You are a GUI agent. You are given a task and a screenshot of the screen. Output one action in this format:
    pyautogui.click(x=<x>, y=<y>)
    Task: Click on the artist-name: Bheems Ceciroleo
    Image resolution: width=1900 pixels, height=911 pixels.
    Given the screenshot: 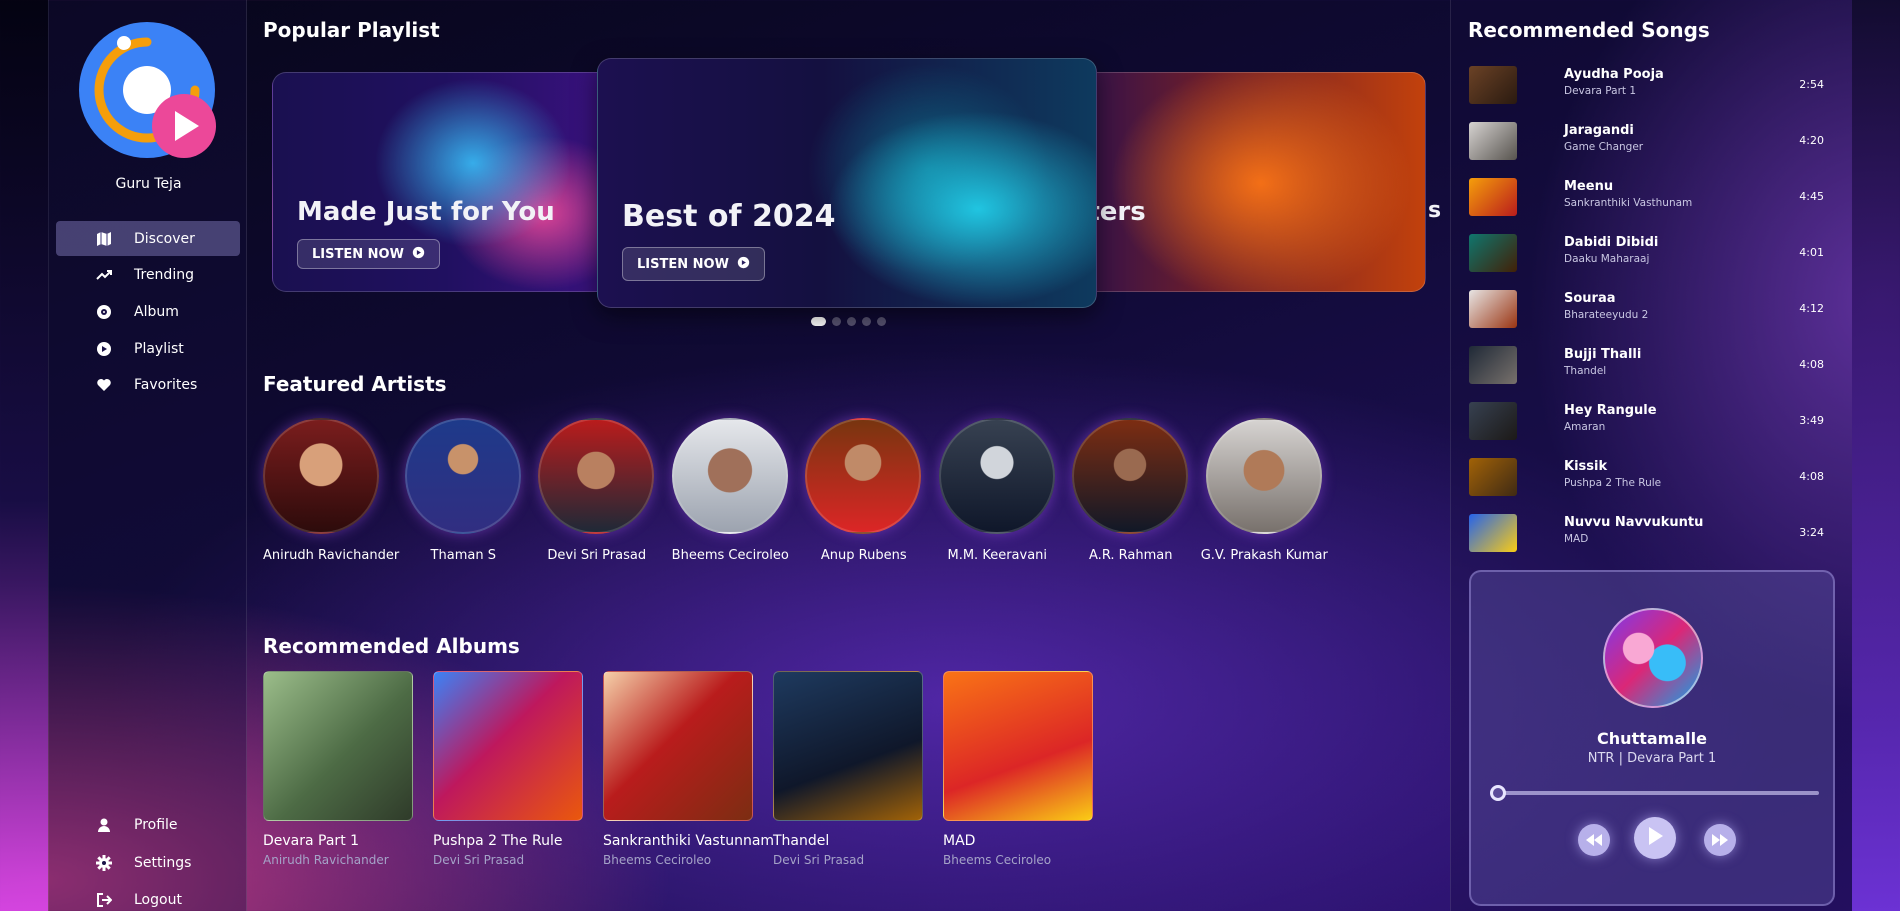 What is the action you would take?
    pyautogui.click(x=730, y=555)
    